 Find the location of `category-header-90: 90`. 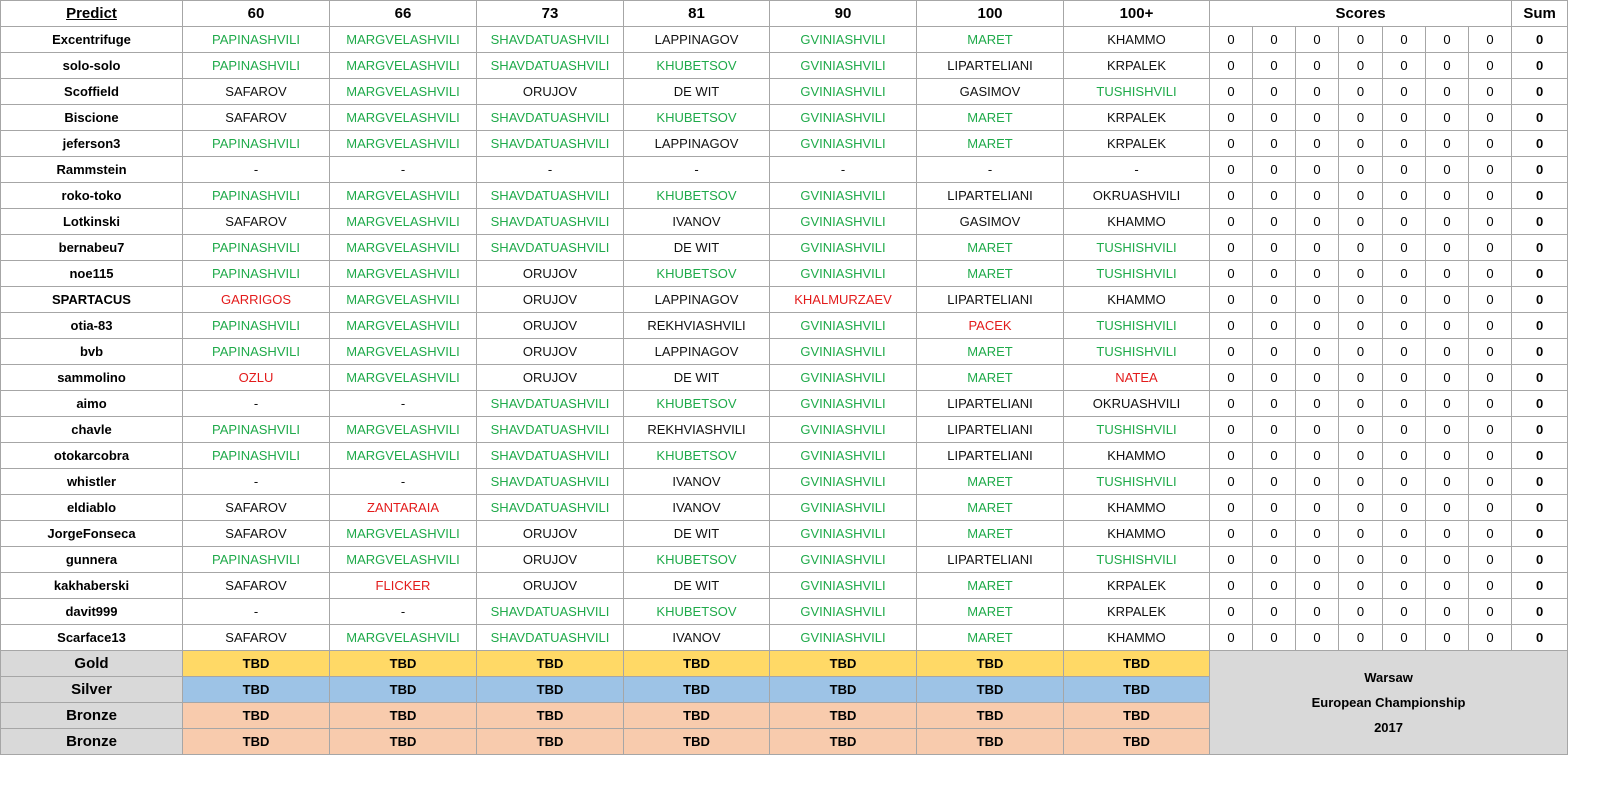

category-header-90: 90 is located at coordinates (843, 13).